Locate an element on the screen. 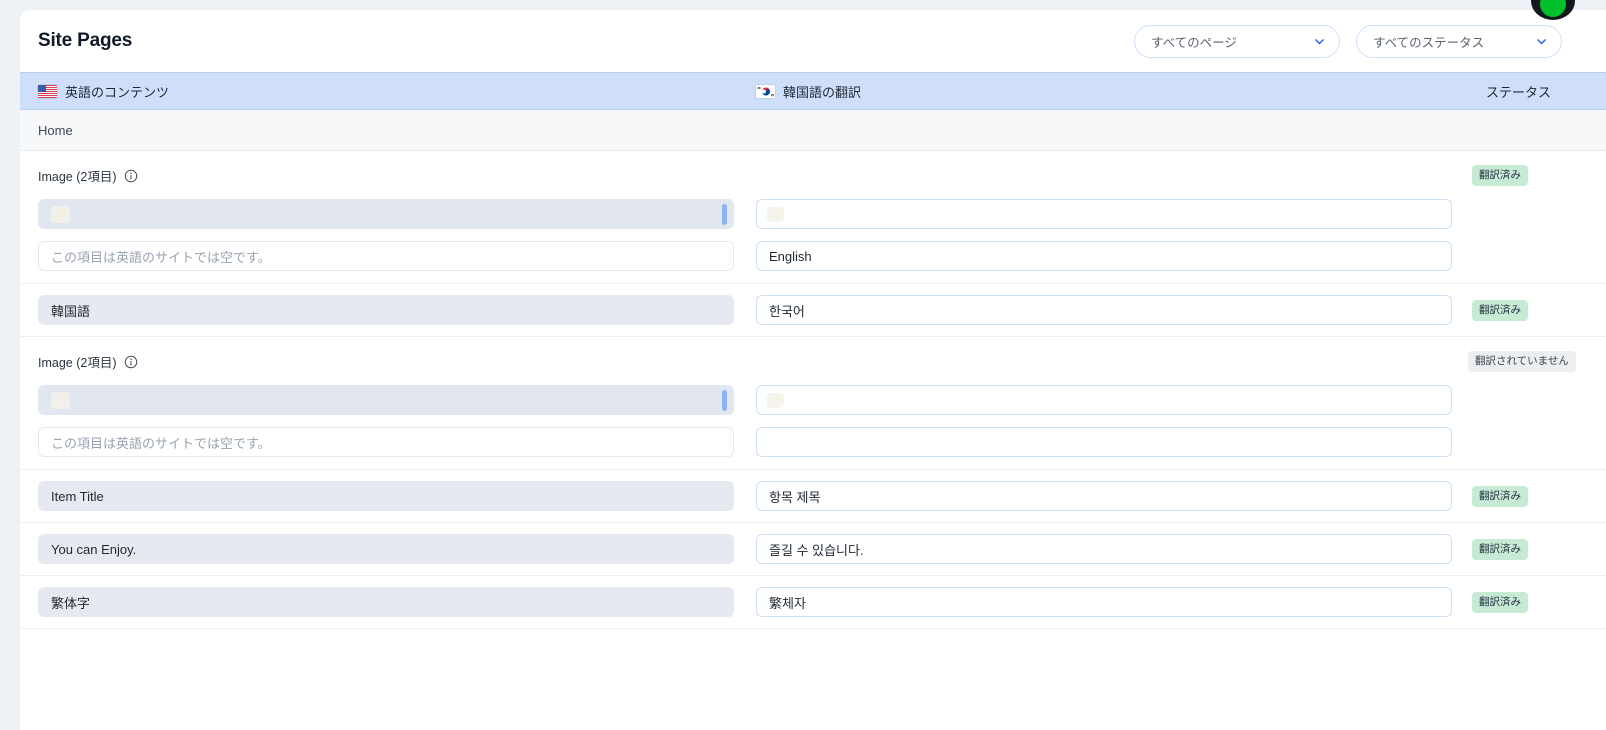  content-row: 繁体字 繁체자 翻訳済み is located at coordinates (813, 602).